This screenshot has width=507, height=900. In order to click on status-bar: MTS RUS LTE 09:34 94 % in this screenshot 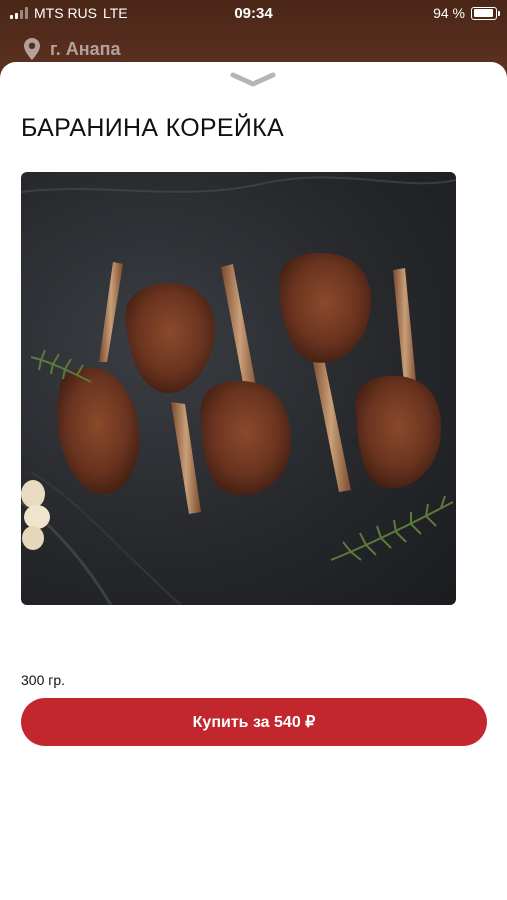, I will do `click(253, 14)`.